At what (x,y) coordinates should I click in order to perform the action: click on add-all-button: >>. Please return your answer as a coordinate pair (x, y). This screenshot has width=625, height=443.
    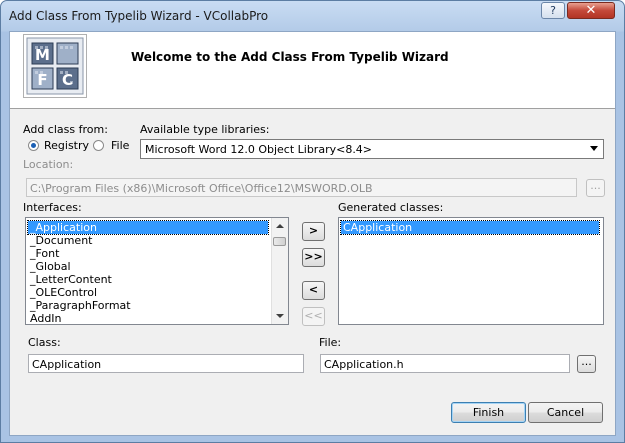
    Looking at the image, I should click on (313, 257).